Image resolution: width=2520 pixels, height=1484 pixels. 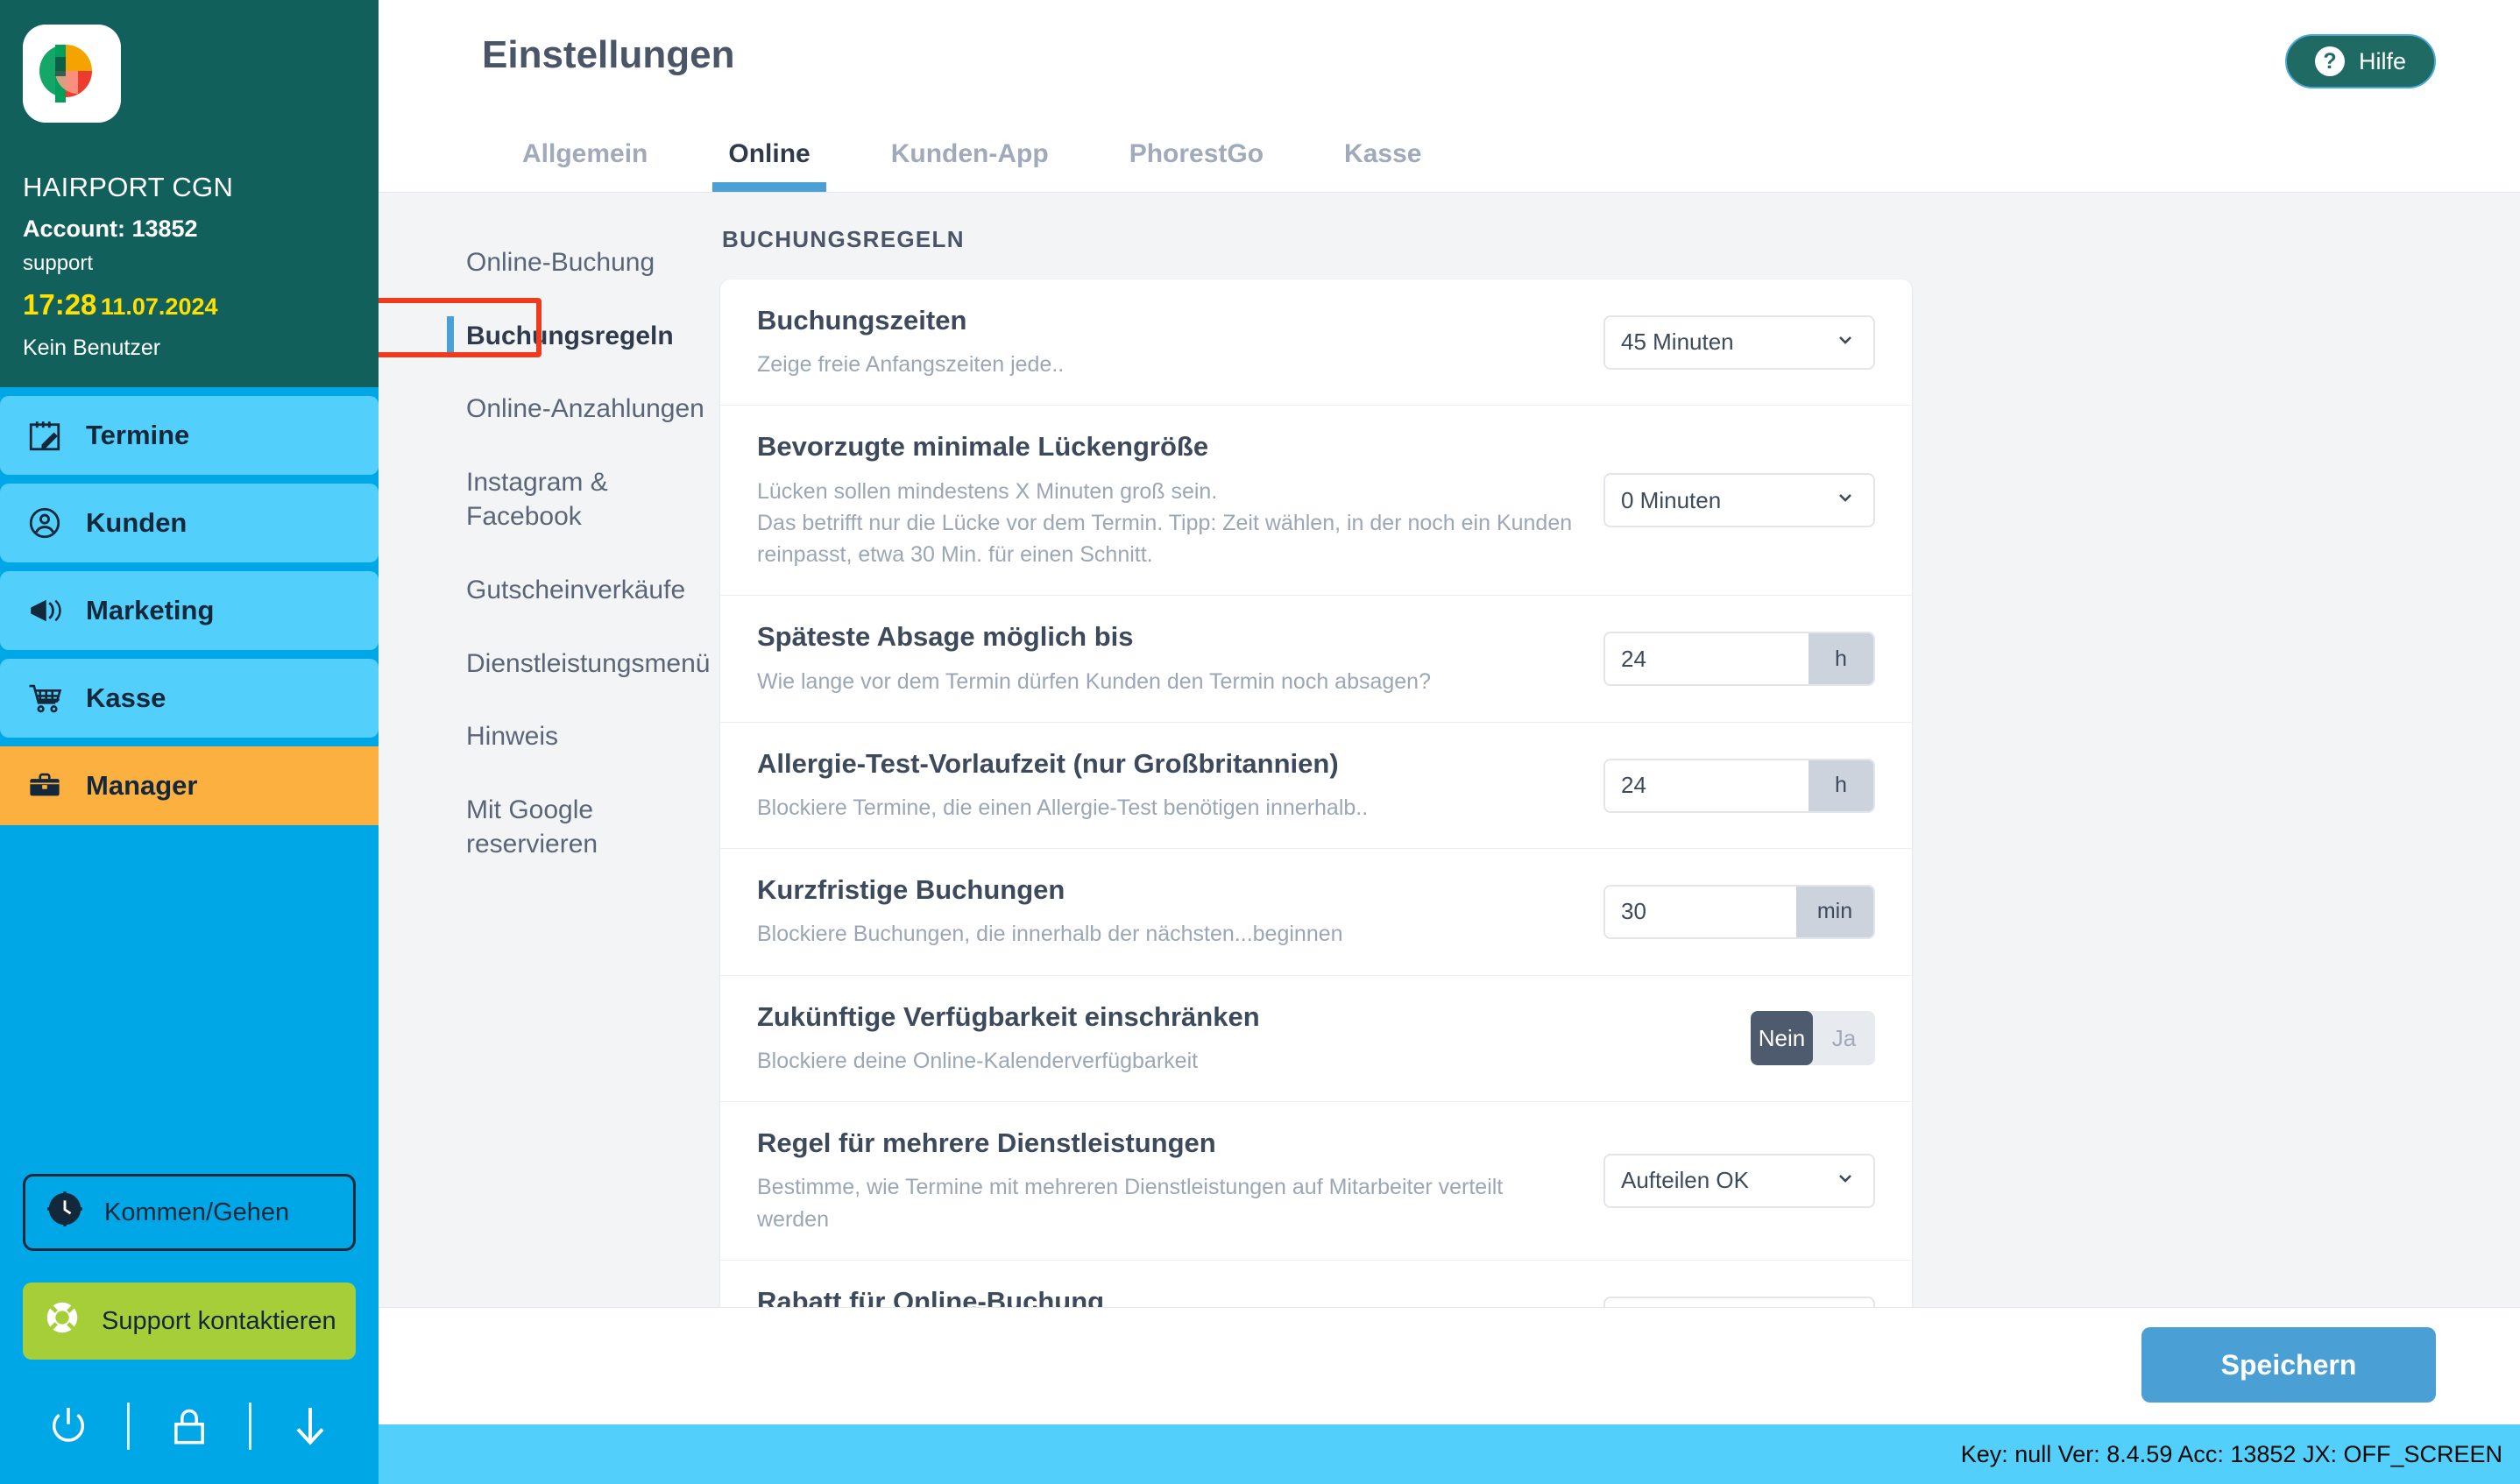 I want to click on tab-phorestgo: PhorestGo, so click(x=1196, y=165).